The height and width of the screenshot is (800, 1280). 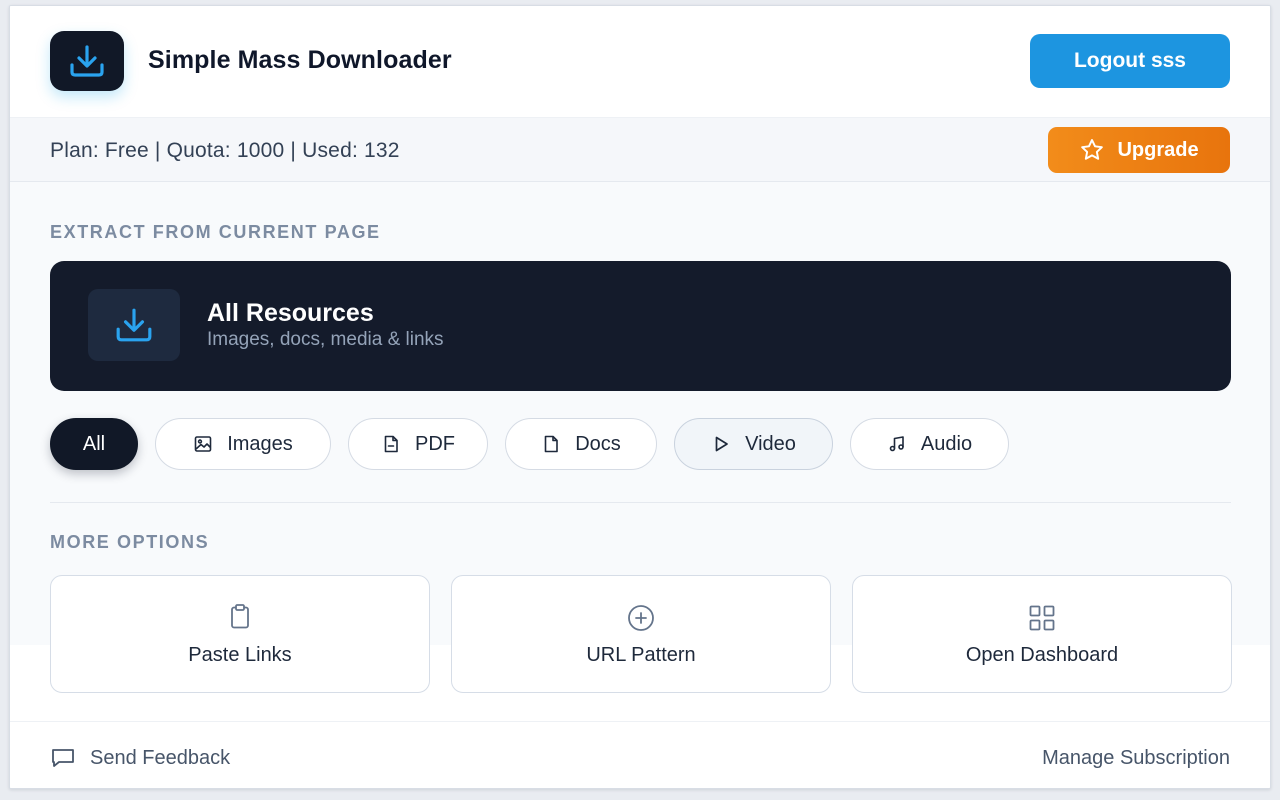 I want to click on open-dashboard-card: Open Dashboard, so click(x=1042, y=634).